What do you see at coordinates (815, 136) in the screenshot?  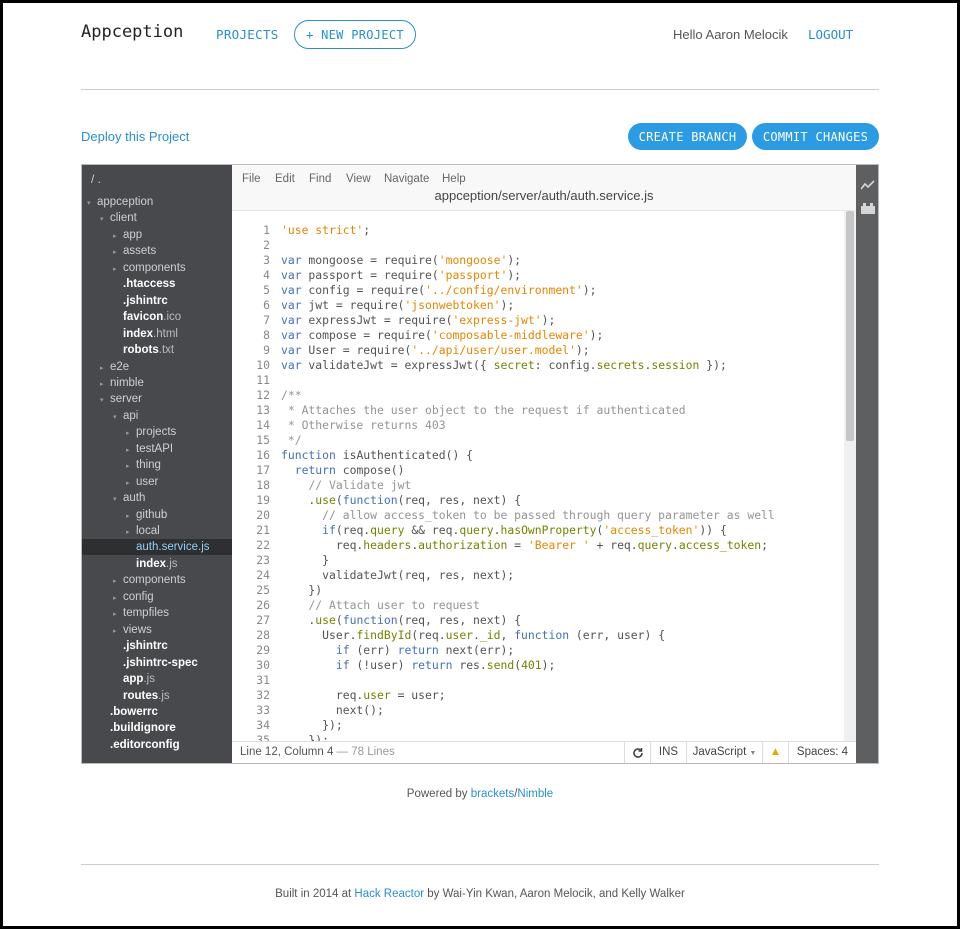 I see `commit-changes-button: COMMIT CHANGES` at bounding box center [815, 136].